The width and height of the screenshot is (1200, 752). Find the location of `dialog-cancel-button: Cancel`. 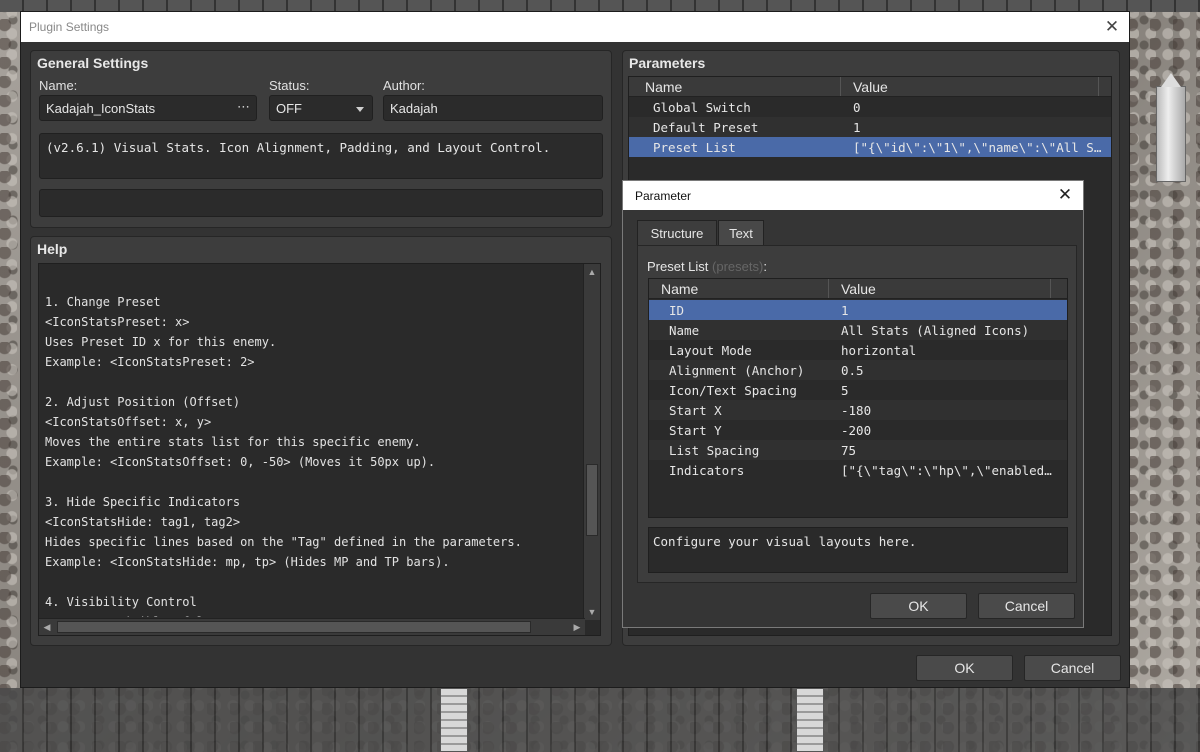

dialog-cancel-button: Cancel is located at coordinates (1026, 606).